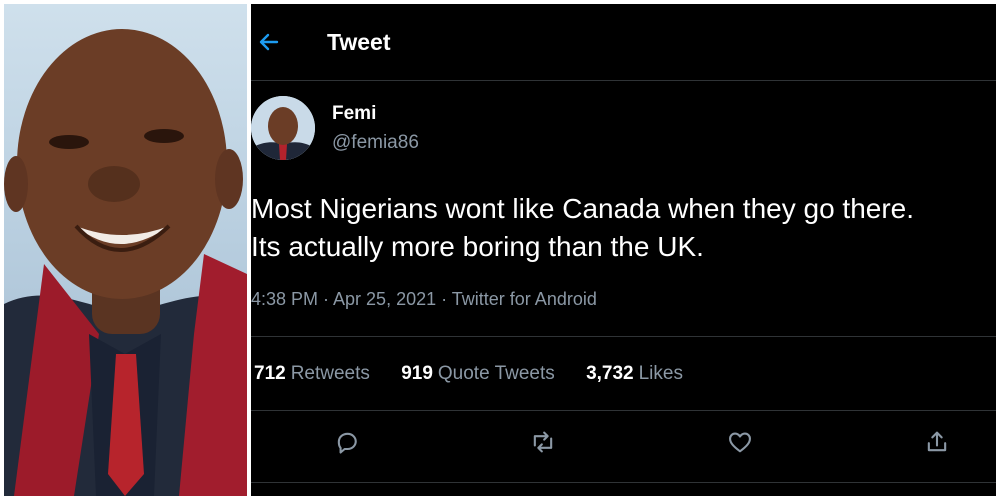  Describe the element at coordinates (610, 373) in the screenshot. I see `likes-count: 3,732` at that location.